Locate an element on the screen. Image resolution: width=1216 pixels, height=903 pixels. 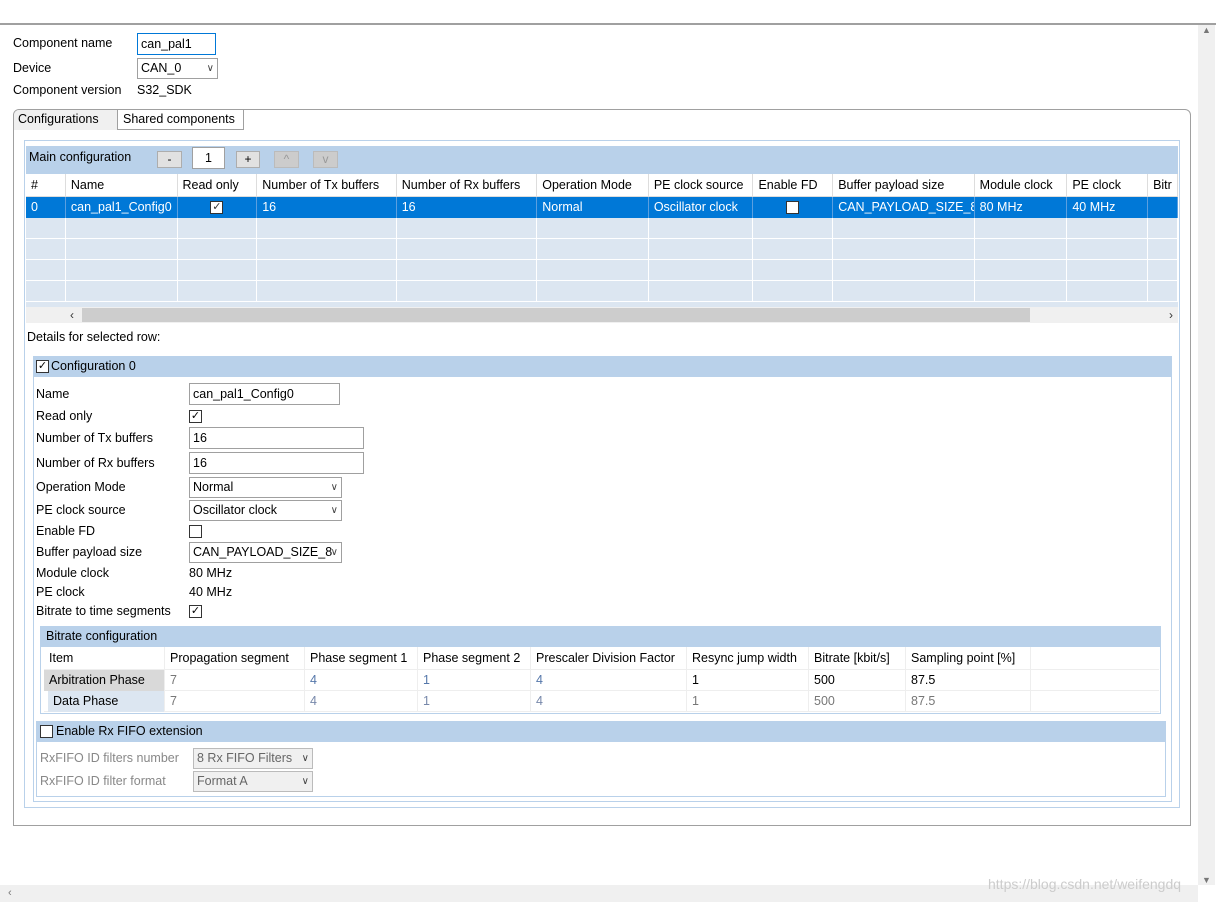
rxfifo-filters-select: 8 Rx FIFO Filters ∨ is located at coordinates (253, 758).